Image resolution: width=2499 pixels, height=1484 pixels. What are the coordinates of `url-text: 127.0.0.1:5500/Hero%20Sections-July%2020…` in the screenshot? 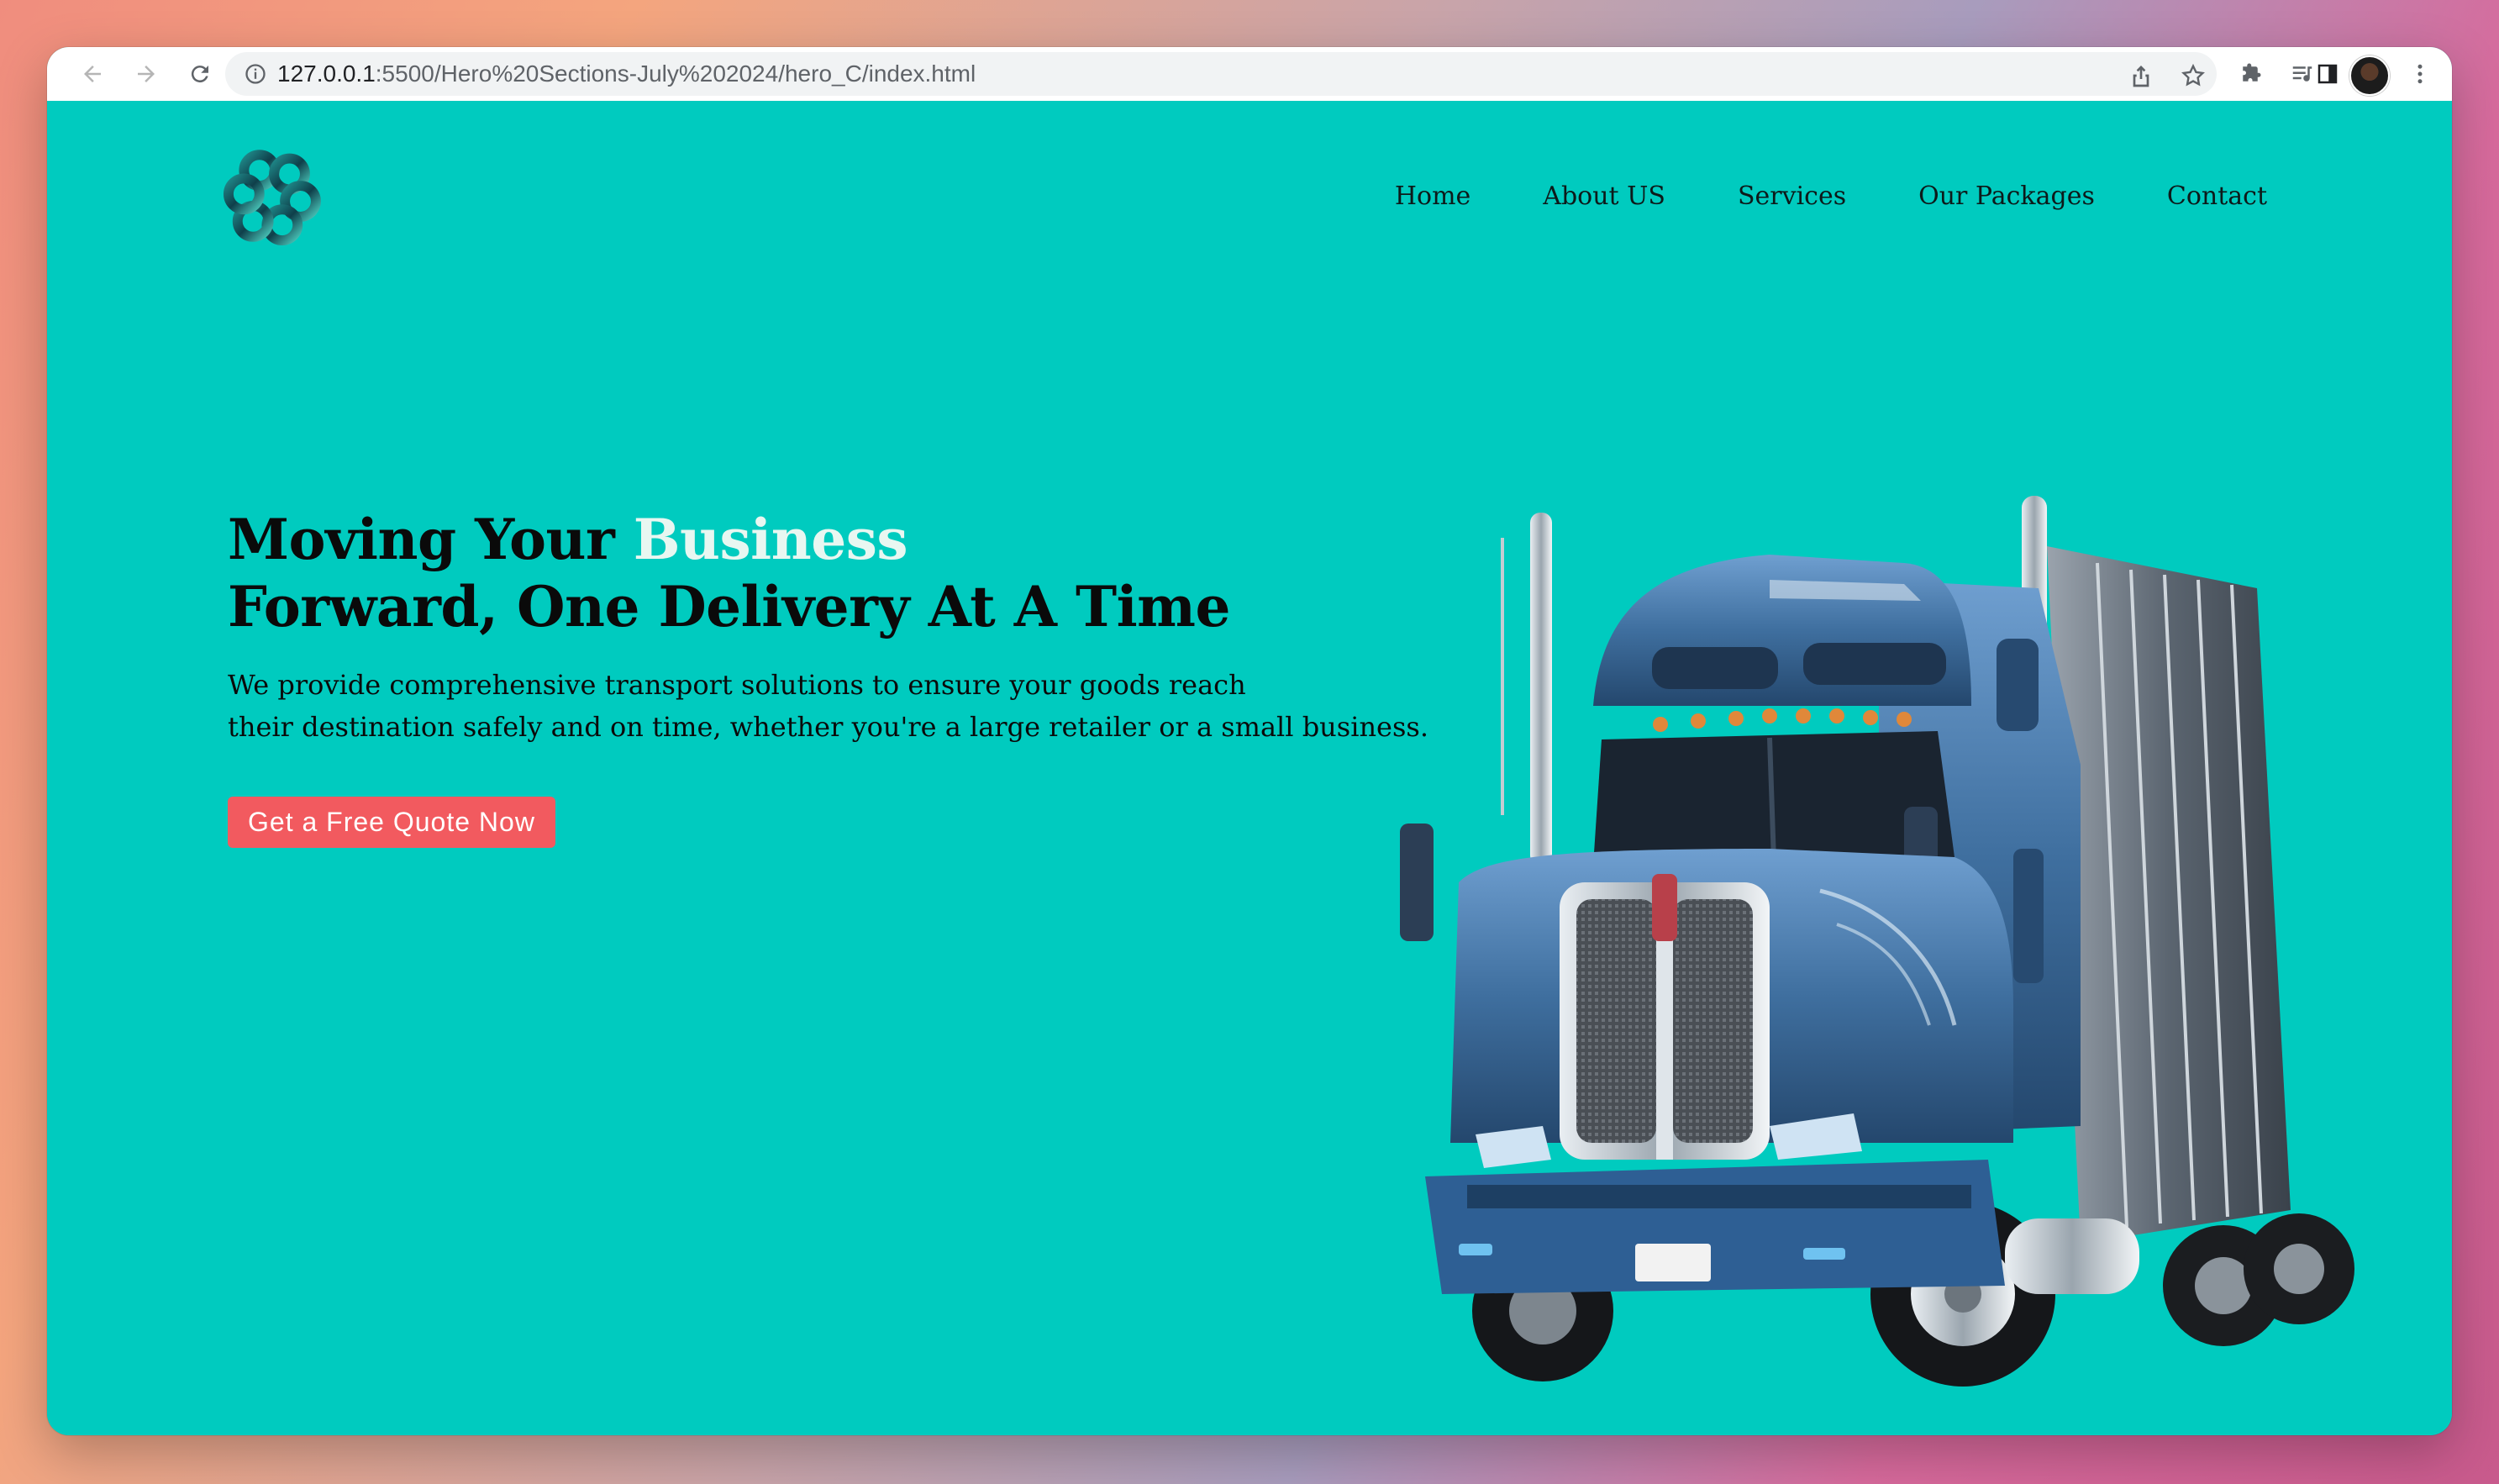 It's located at (626, 74).